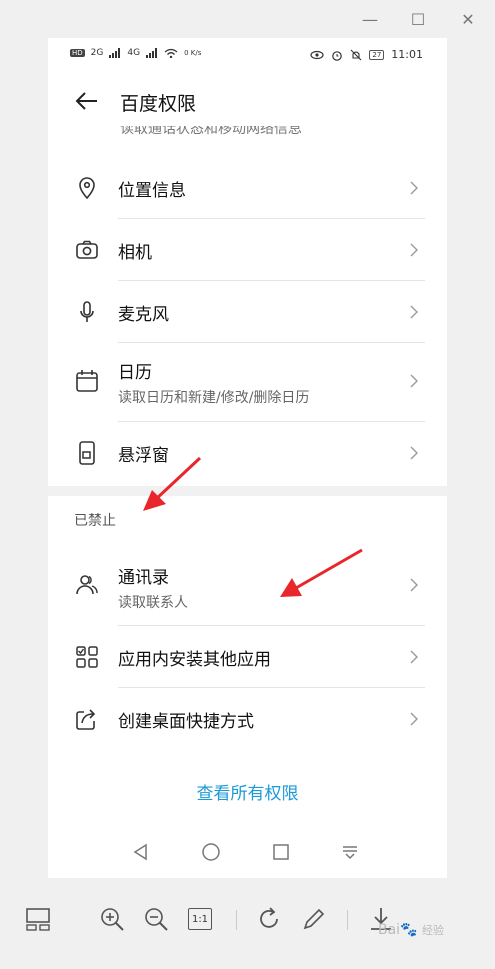 This screenshot has width=495, height=969. What do you see at coordinates (153, 603) in the screenshot?
I see `permission-description: 读取联系人` at bounding box center [153, 603].